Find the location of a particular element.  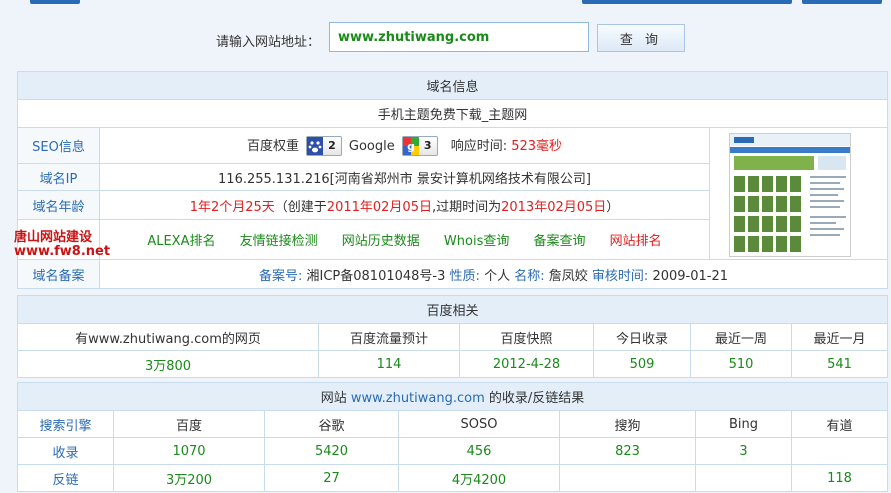

indexed-bing: 3 is located at coordinates (743, 451).